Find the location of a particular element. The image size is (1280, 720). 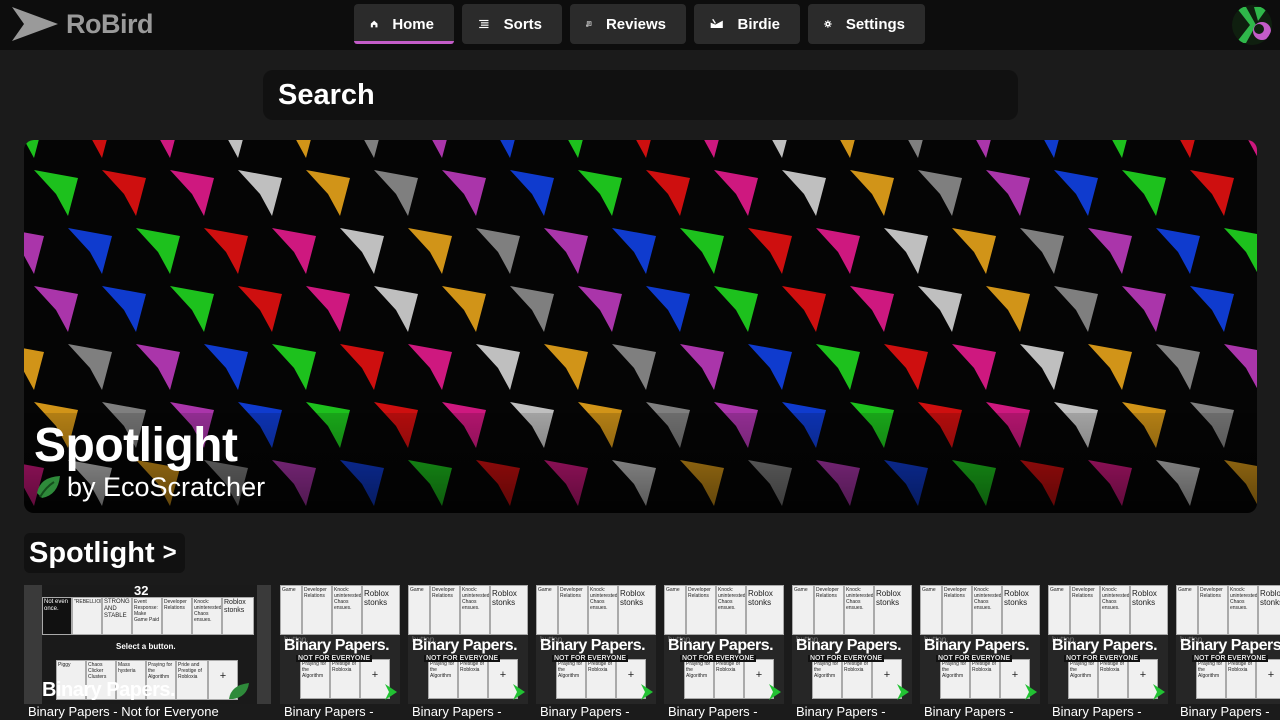

nav-home-button: Home is located at coordinates (404, 24).